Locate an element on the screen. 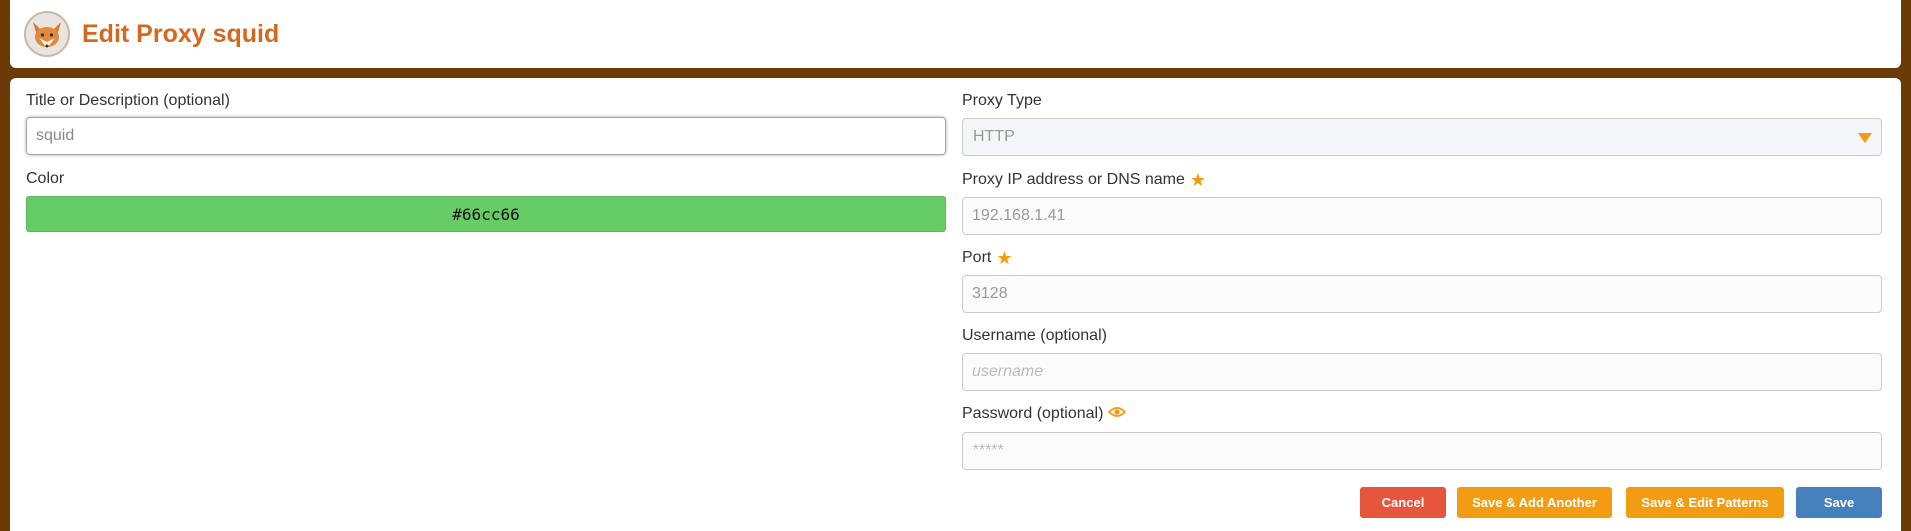 This screenshot has height=531, width=1911. dropdown-arrow-icon is located at coordinates (1865, 138).